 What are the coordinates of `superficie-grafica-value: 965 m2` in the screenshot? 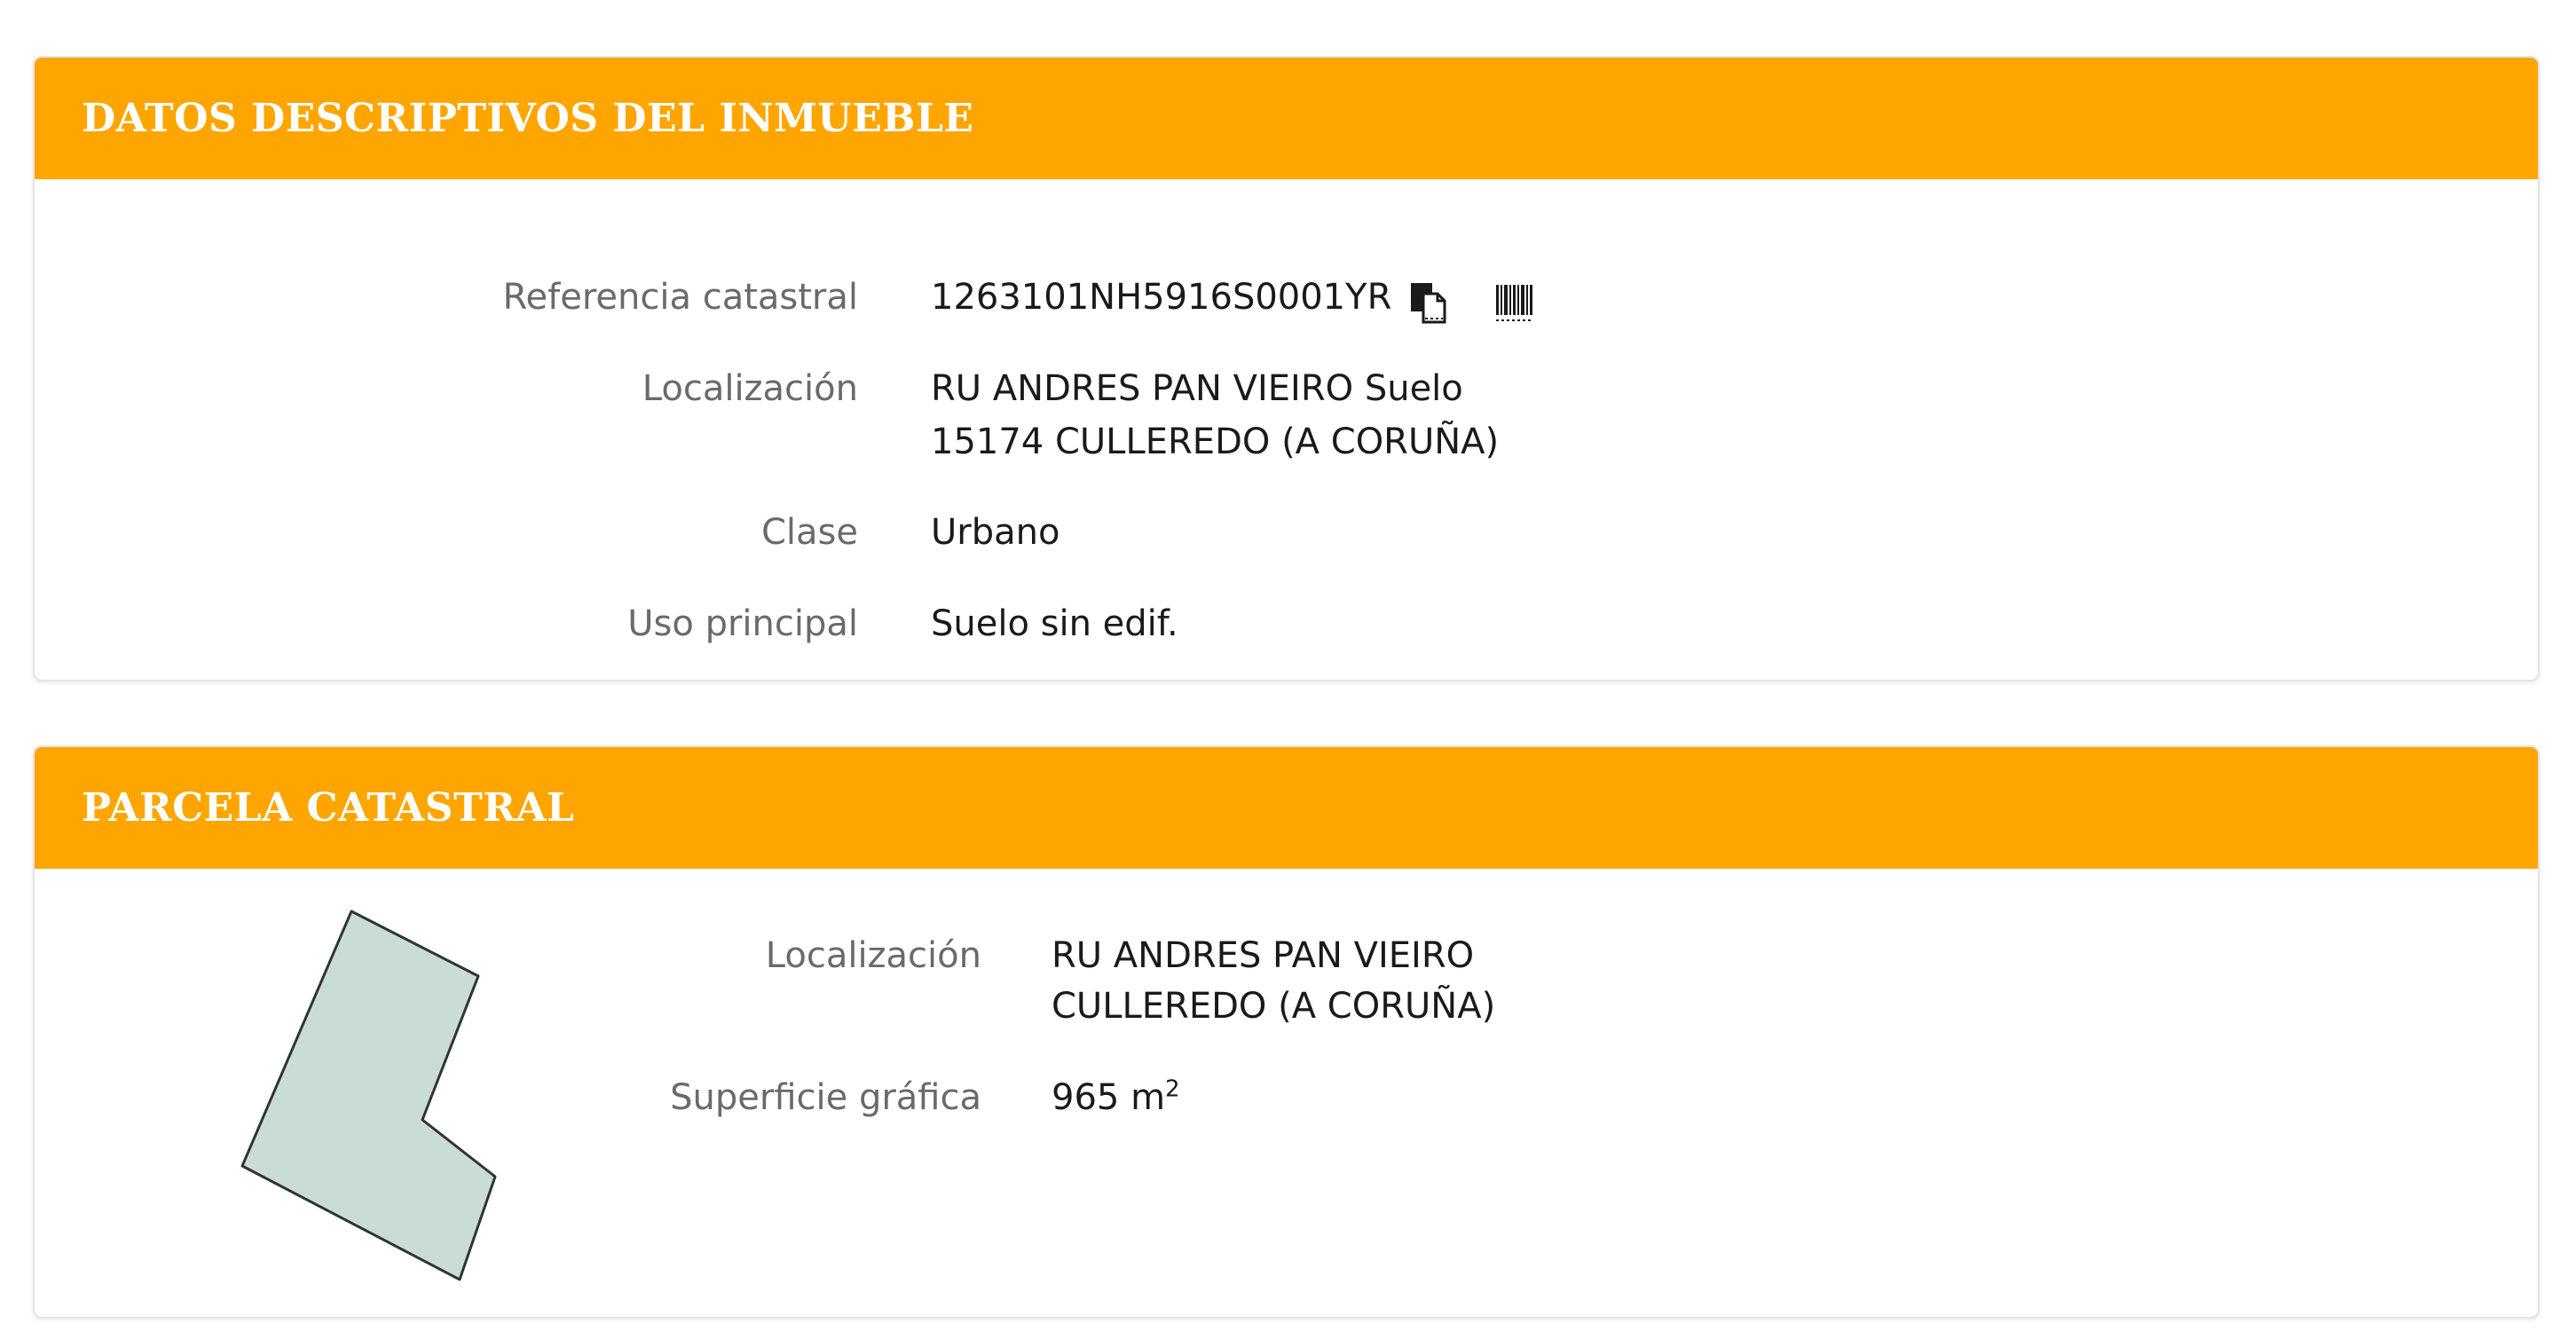 It's located at (1116, 1097).